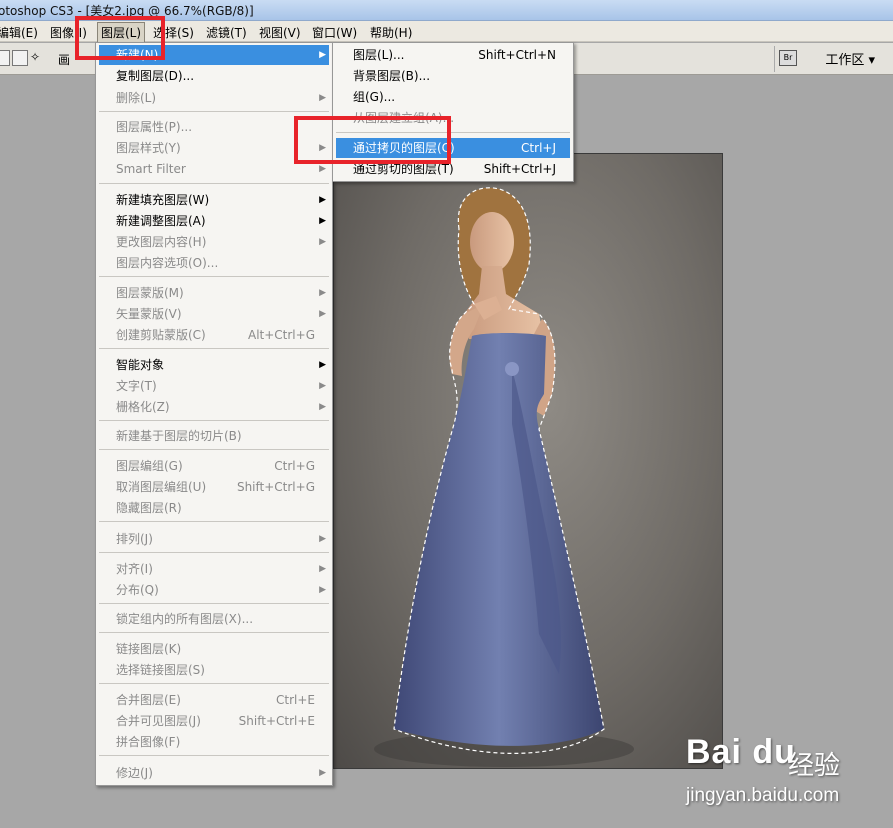 The height and width of the screenshot is (828, 893). What do you see at coordinates (120, 38) in the screenshot?
I see `annotation-box-layer-menu` at bounding box center [120, 38].